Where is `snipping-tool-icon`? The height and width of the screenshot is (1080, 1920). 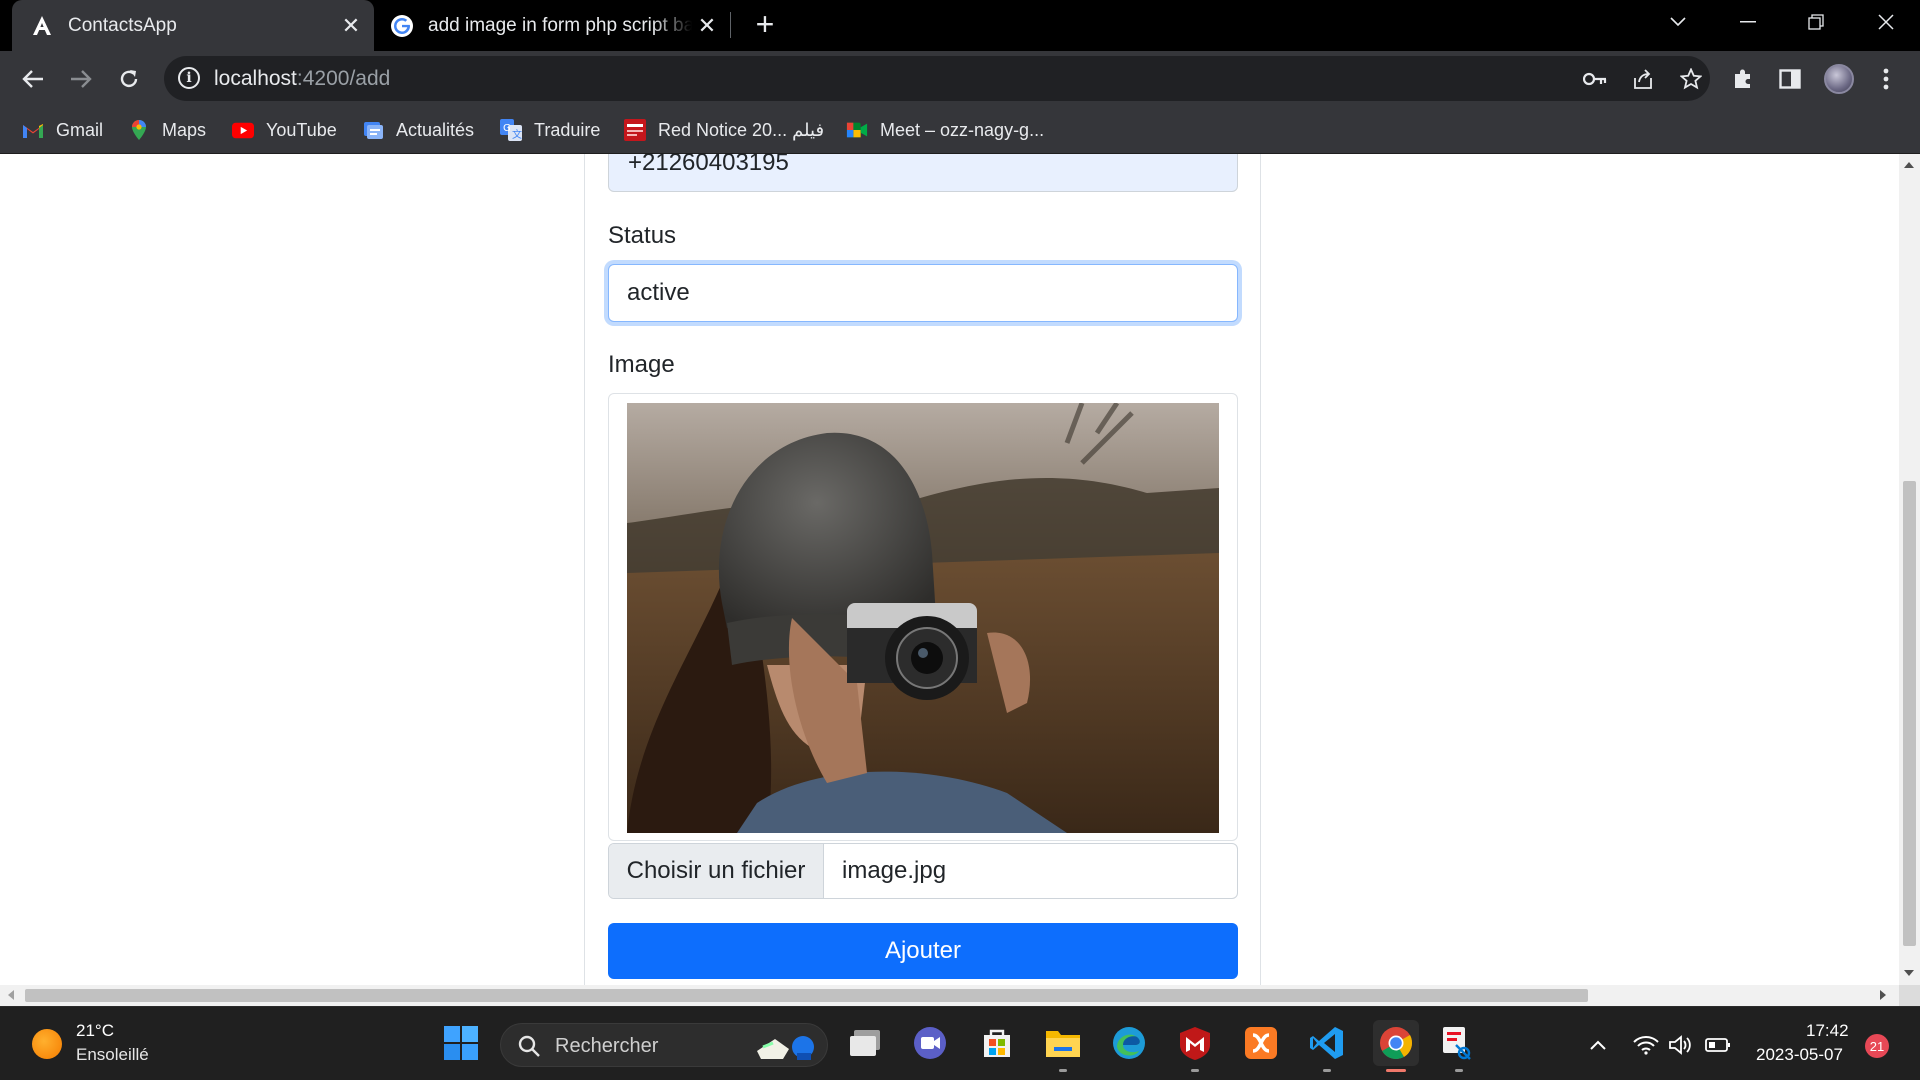 snipping-tool-icon is located at coordinates (1457, 1043).